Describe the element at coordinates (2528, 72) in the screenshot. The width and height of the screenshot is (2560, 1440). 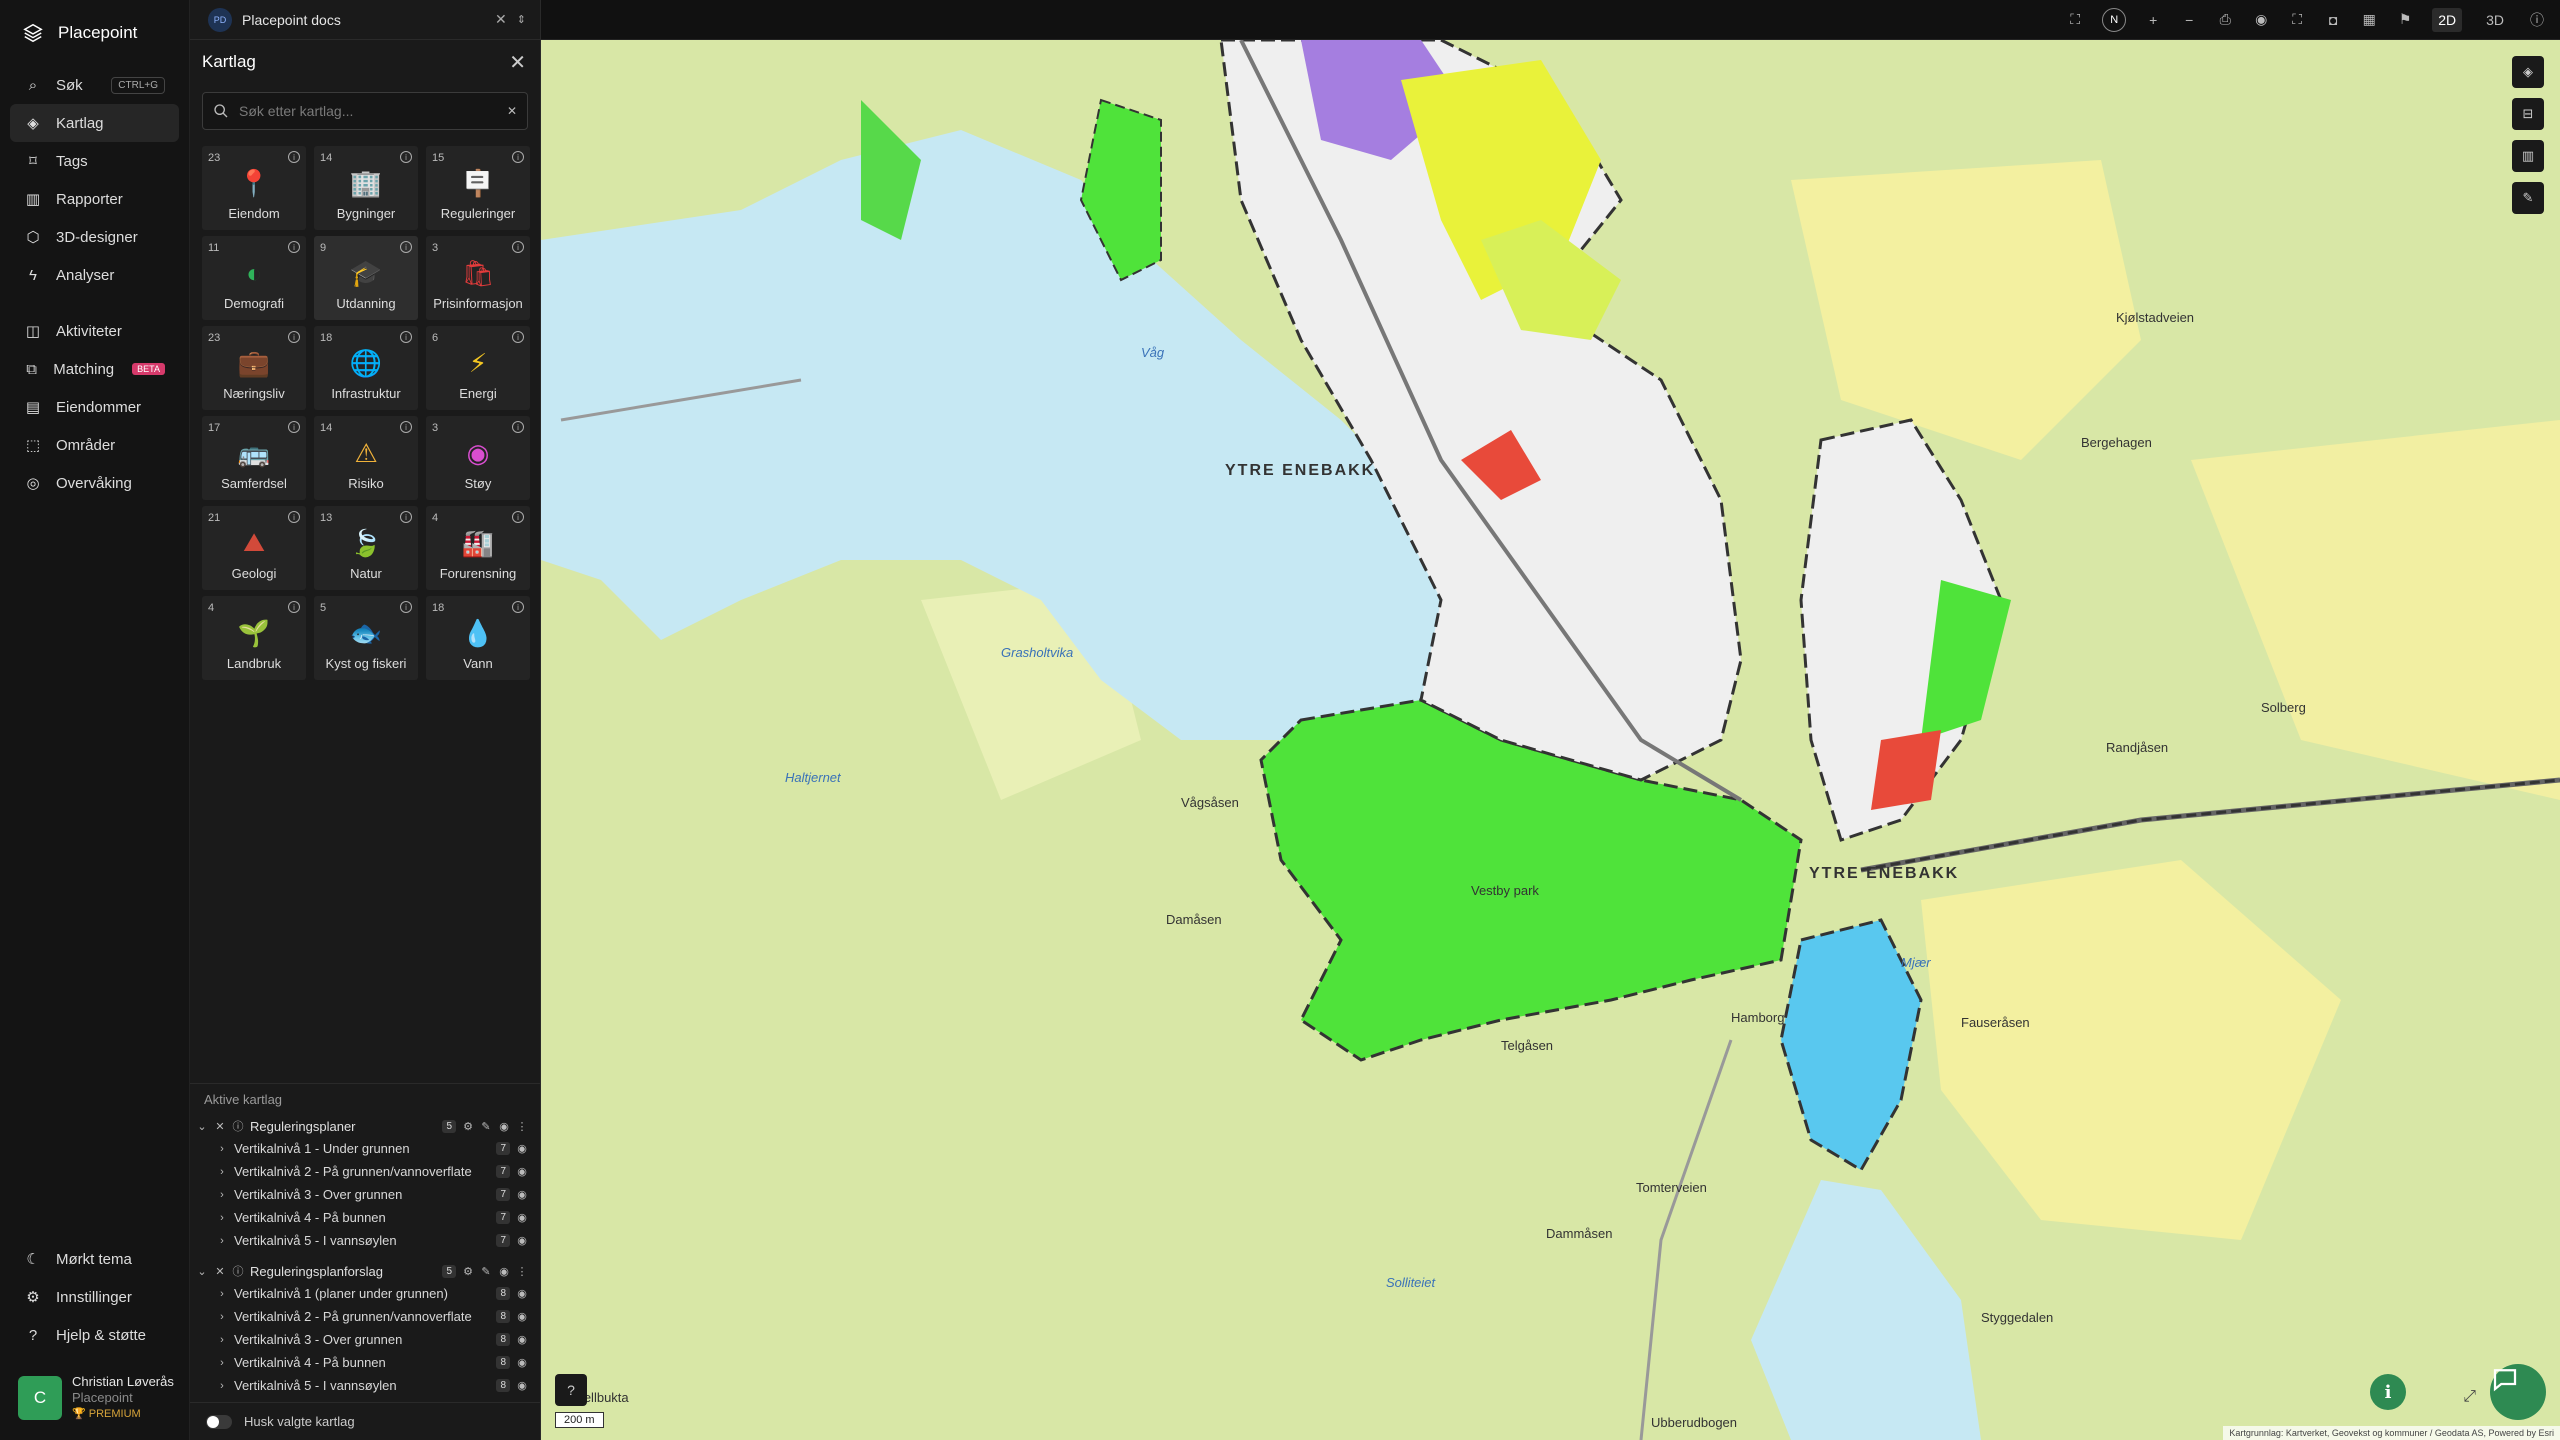
I see `layers-tool-icon: ◈` at that location.